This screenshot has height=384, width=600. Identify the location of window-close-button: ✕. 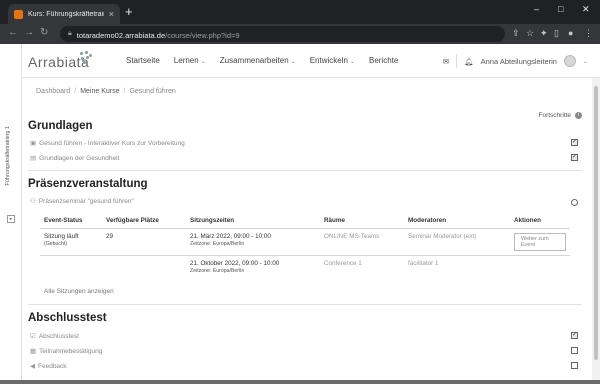
(586, 9).